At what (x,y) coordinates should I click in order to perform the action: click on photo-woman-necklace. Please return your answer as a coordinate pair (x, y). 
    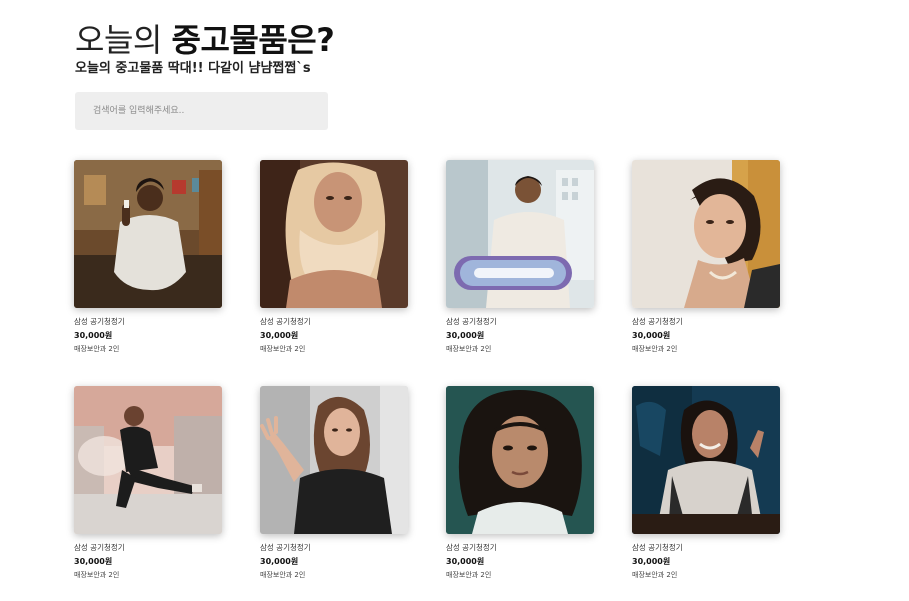
    Looking at the image, I should click on (706, 234).